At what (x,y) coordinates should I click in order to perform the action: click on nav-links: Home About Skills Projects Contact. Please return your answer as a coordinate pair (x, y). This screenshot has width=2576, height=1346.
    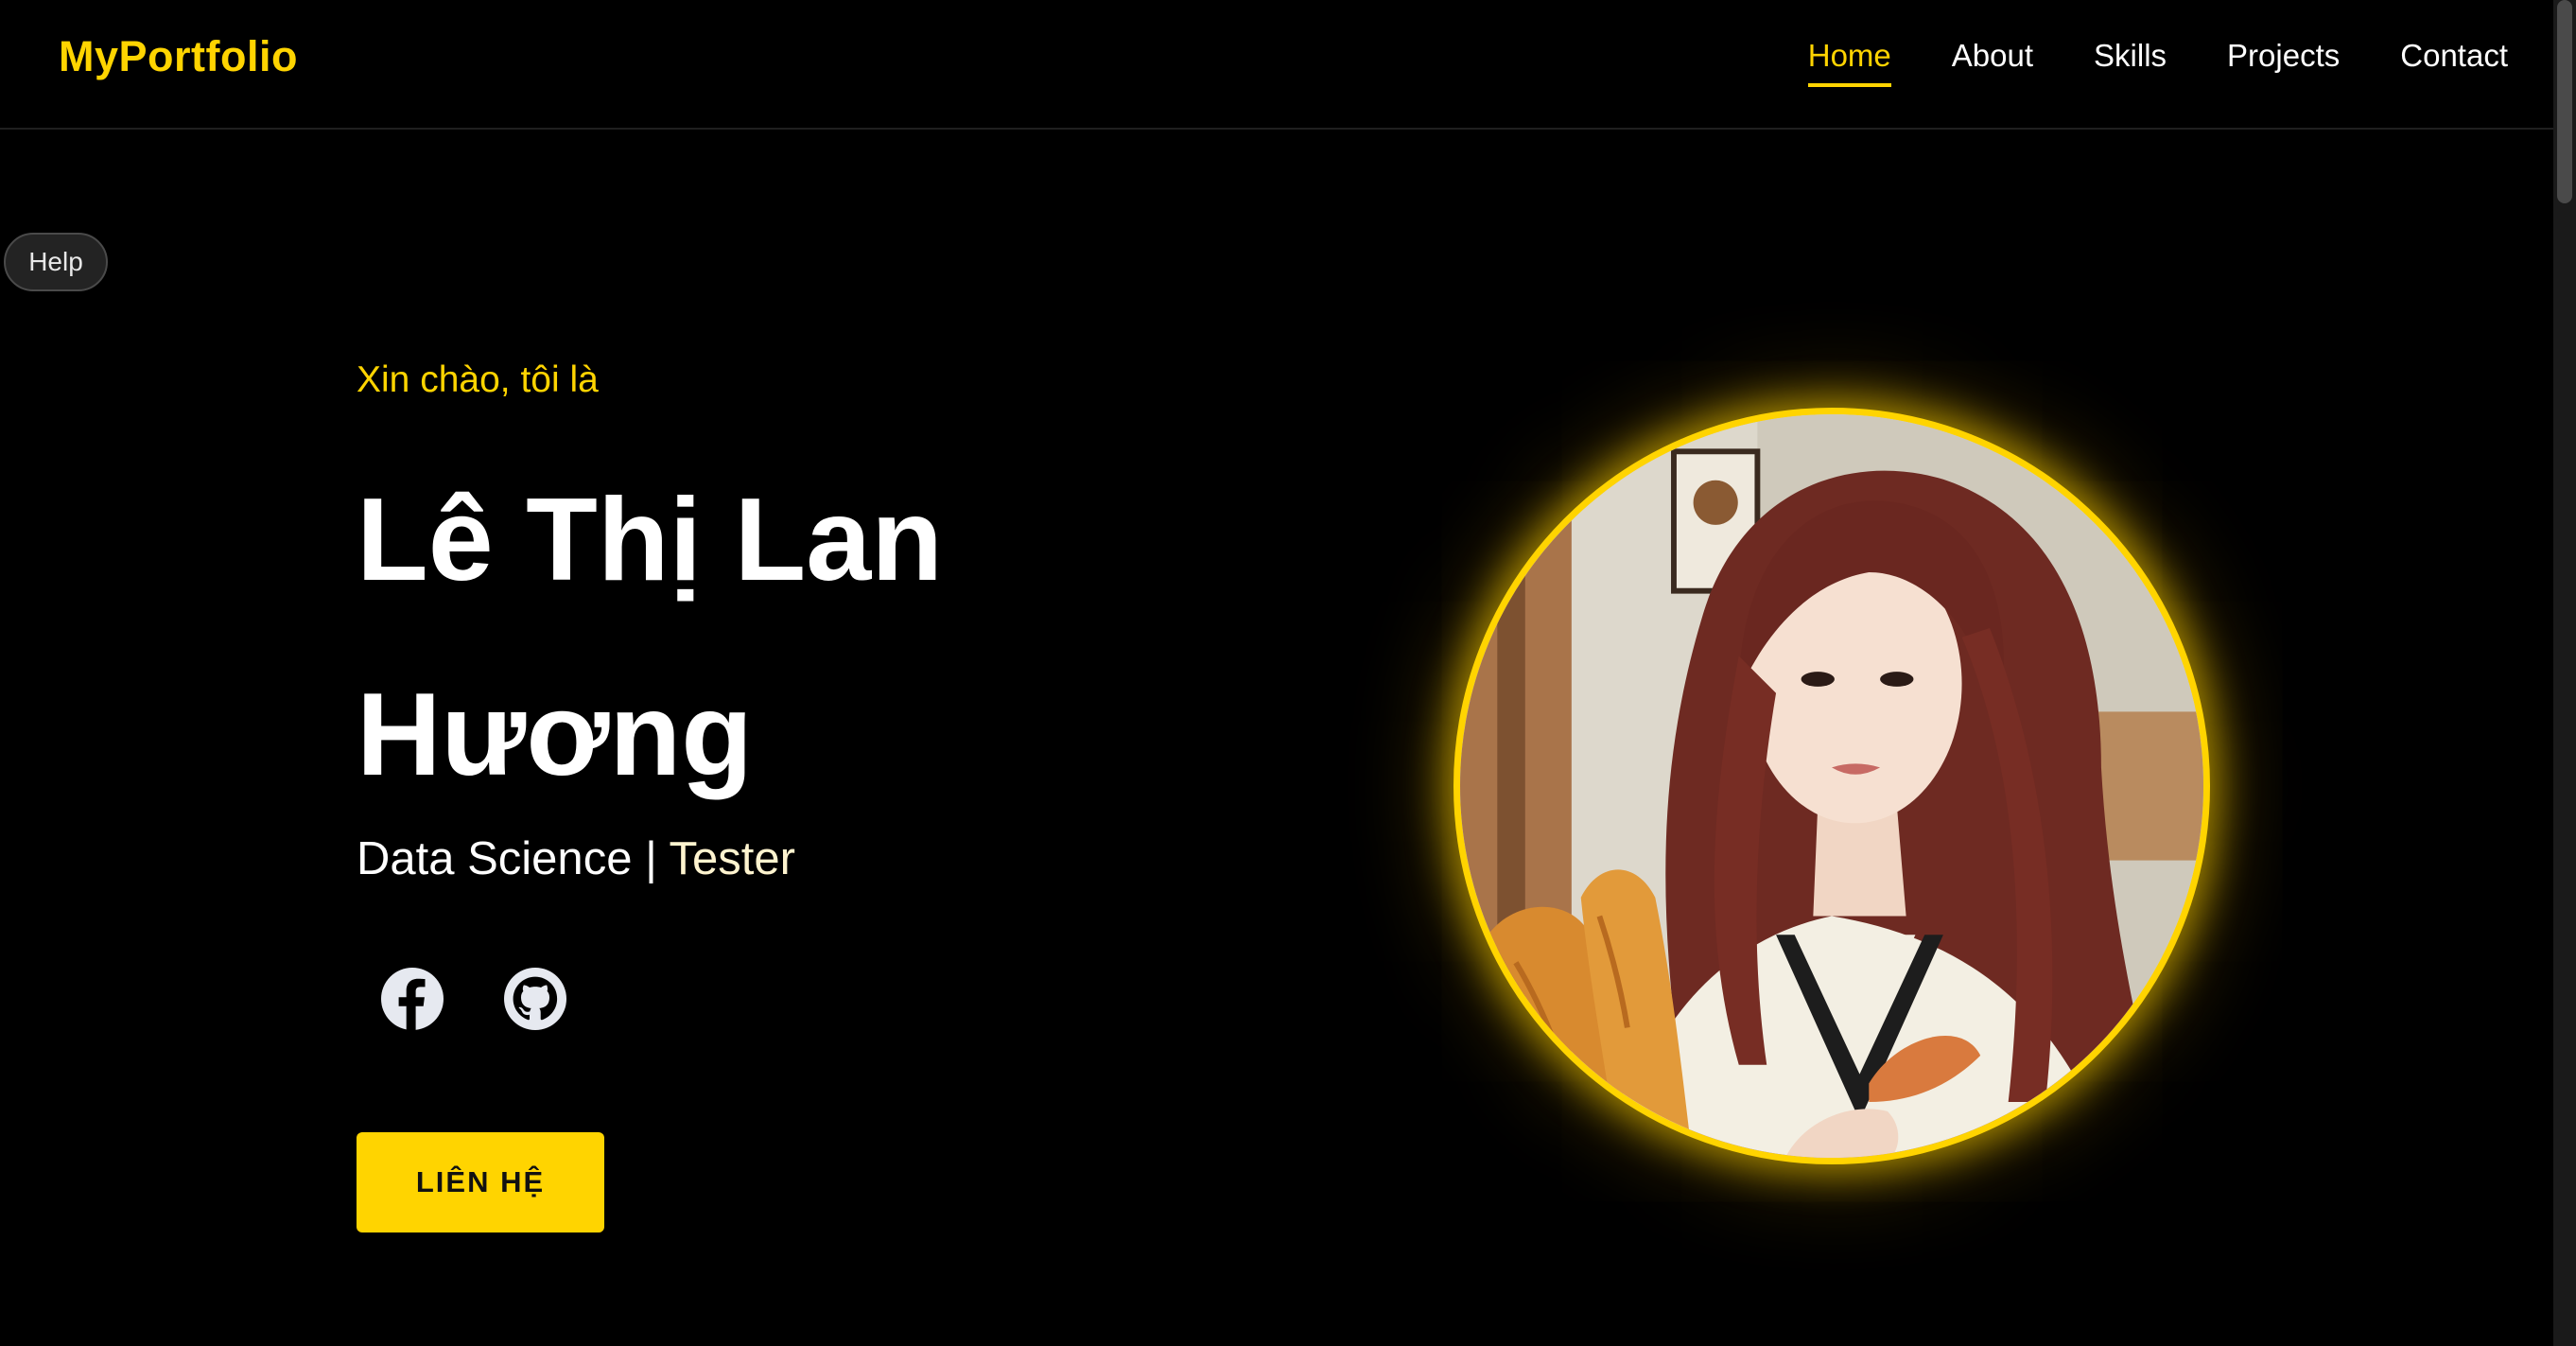
    Looking at the image, I should click on (2128, 62).